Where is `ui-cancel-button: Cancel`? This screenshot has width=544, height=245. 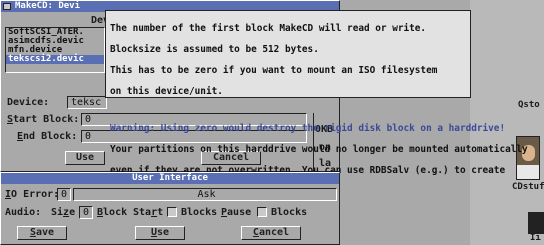 ui-cancel-button: Cancel is located at coordinates (271, 233).